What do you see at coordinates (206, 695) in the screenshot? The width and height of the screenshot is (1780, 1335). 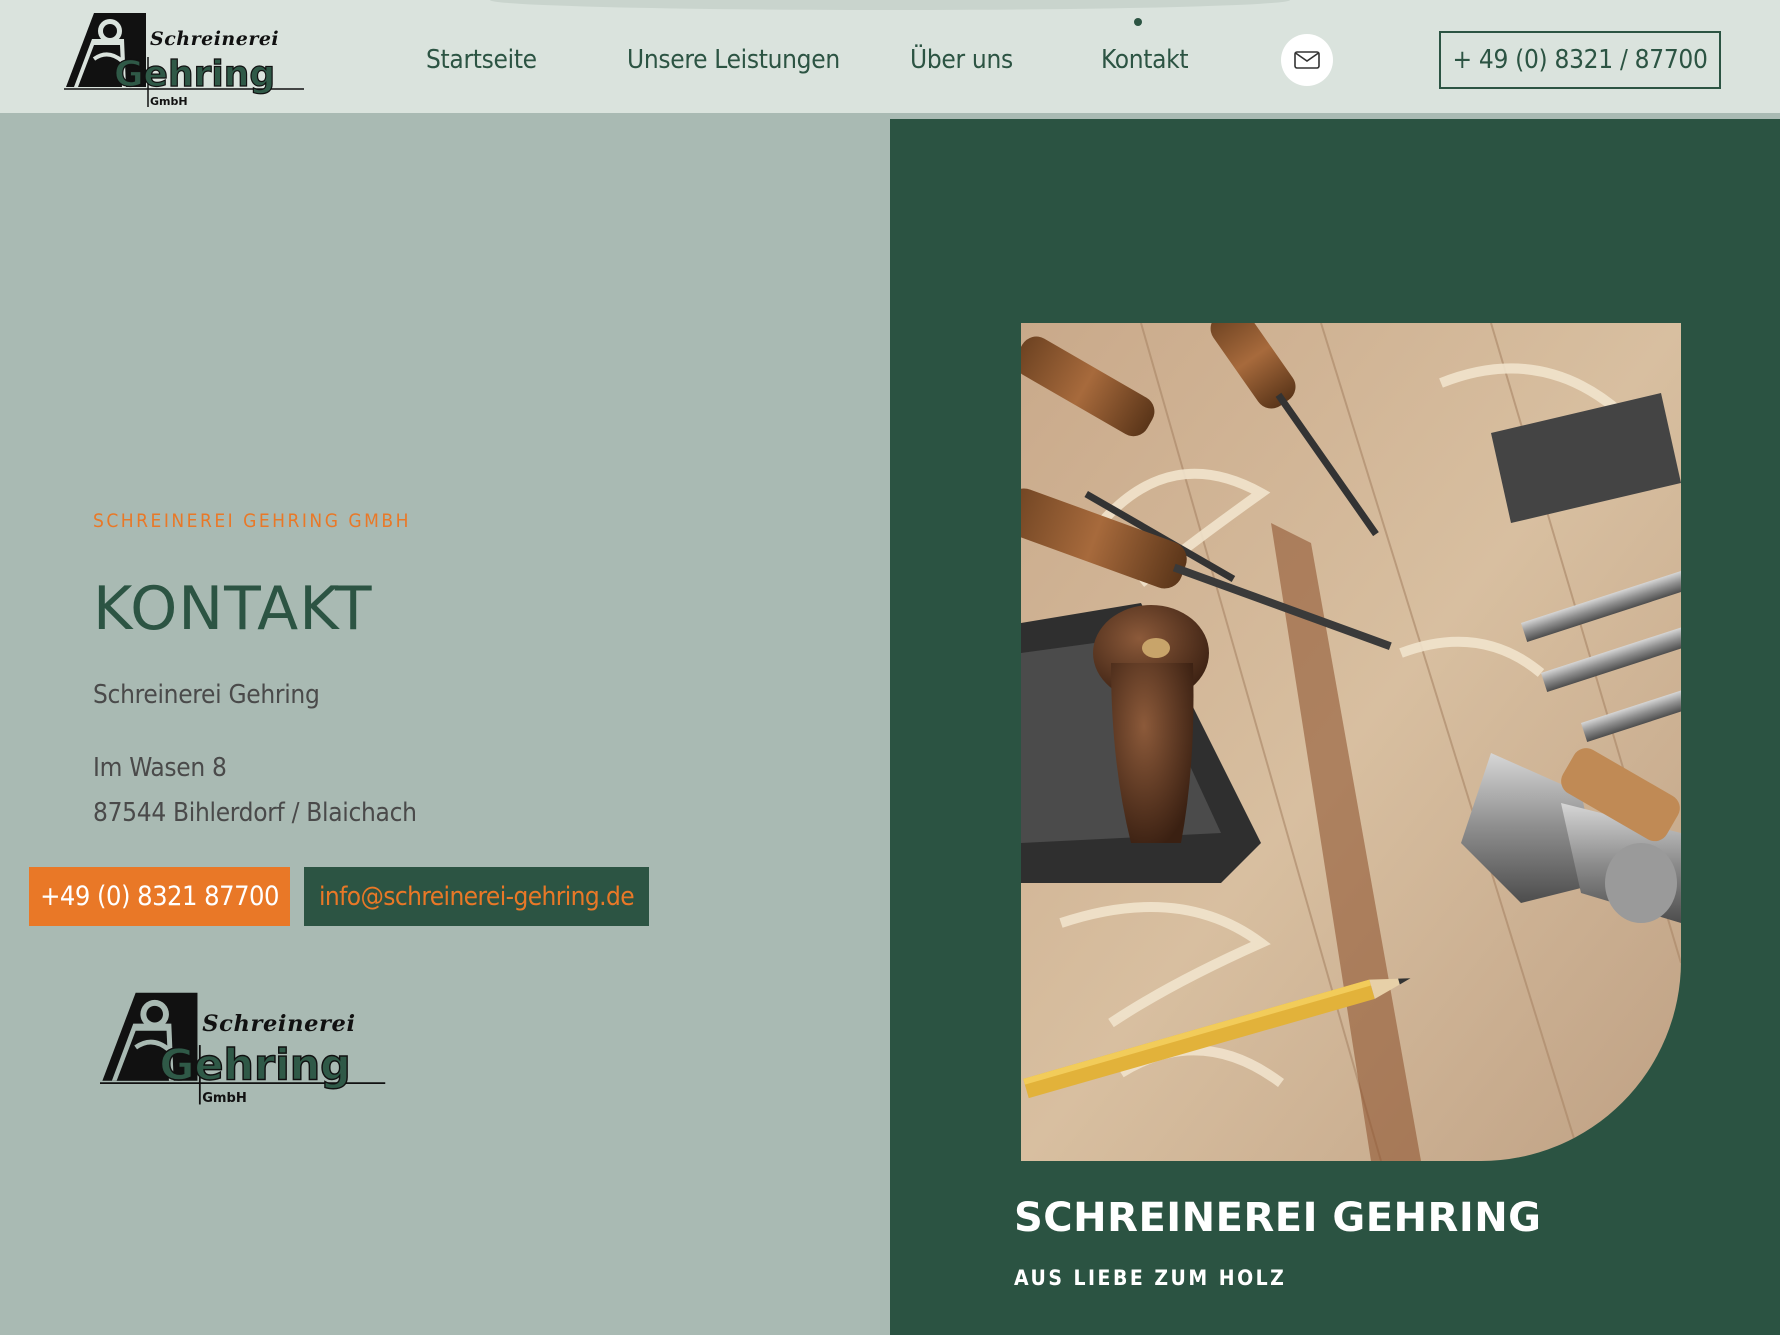 I see `company-name: Schreinerei Gehring` at bounding box center [206, 695].